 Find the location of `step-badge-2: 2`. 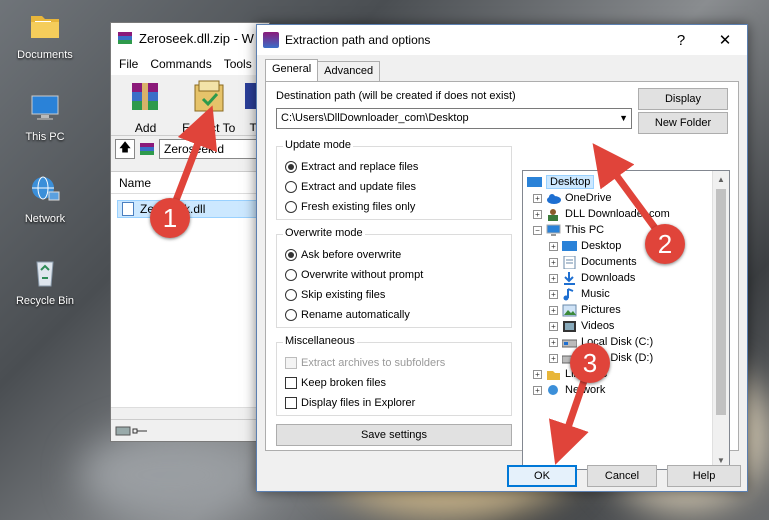

step-badge-2: 2 is located at coordinates (665, 244).